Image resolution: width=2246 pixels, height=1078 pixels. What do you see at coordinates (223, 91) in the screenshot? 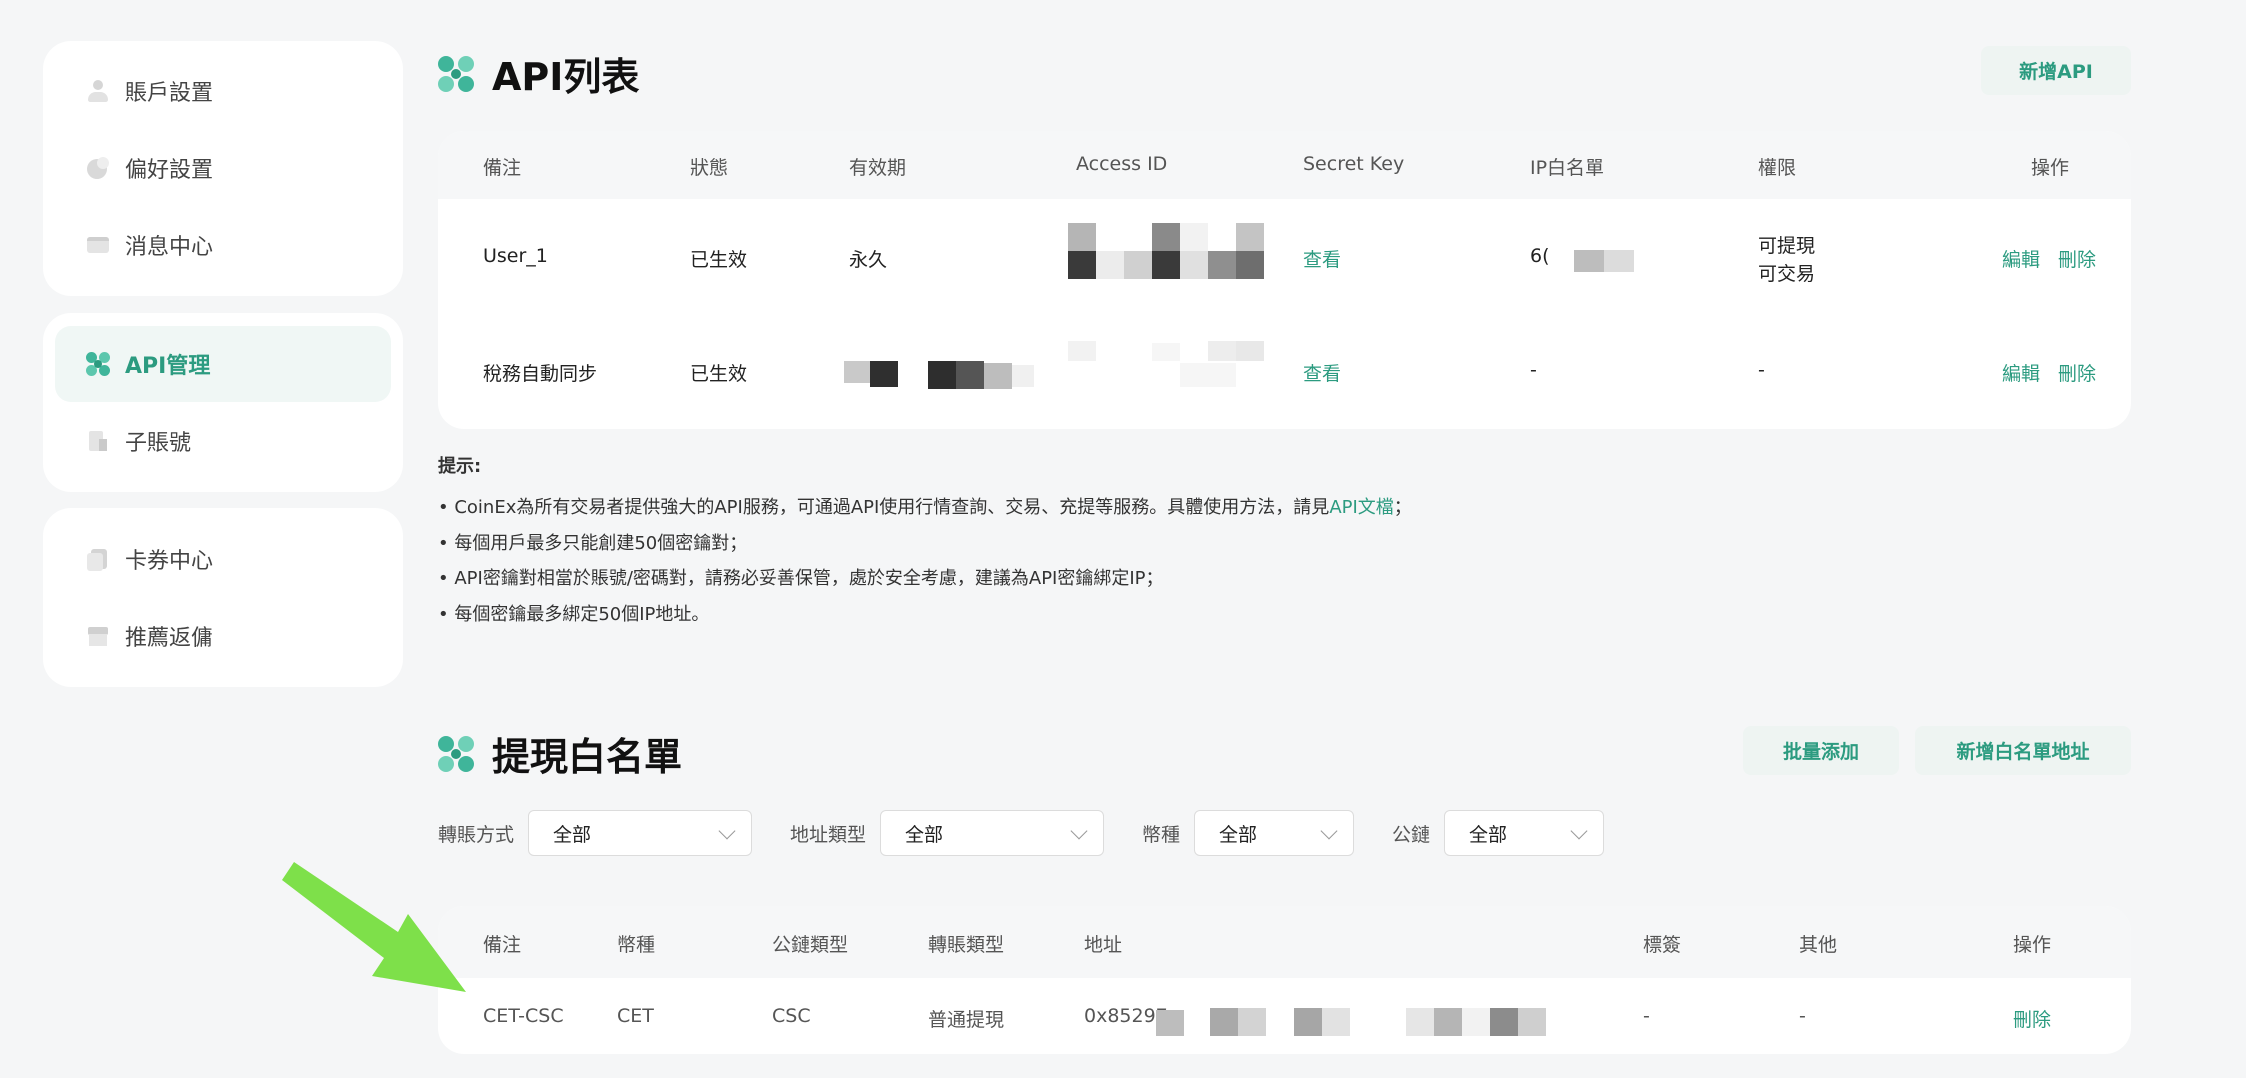
I see `sidebar-item-account-settings: 賬戶設置` at bounding box center [223, 91].